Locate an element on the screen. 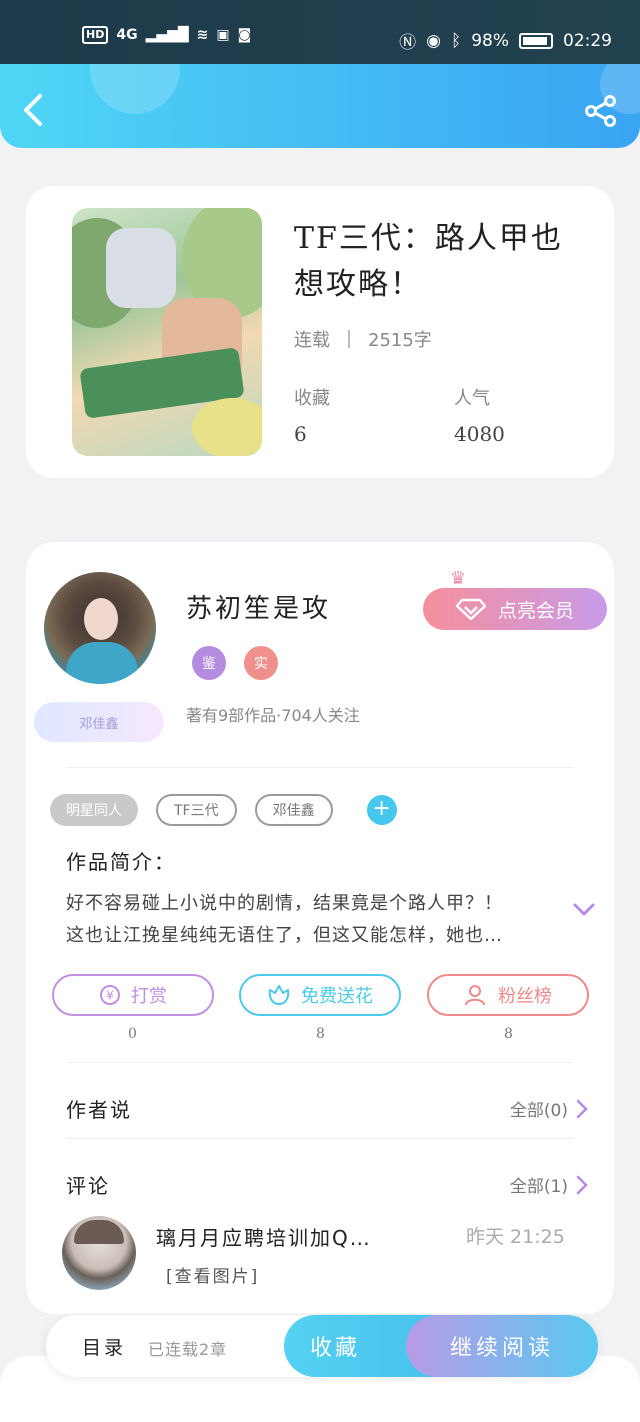 The width and height of the screenshot is (640, 1422). intro-line: 好不容易碰上小说中的剧情，结果竟是个路人甲？！ is located at coordinates (284, 903).